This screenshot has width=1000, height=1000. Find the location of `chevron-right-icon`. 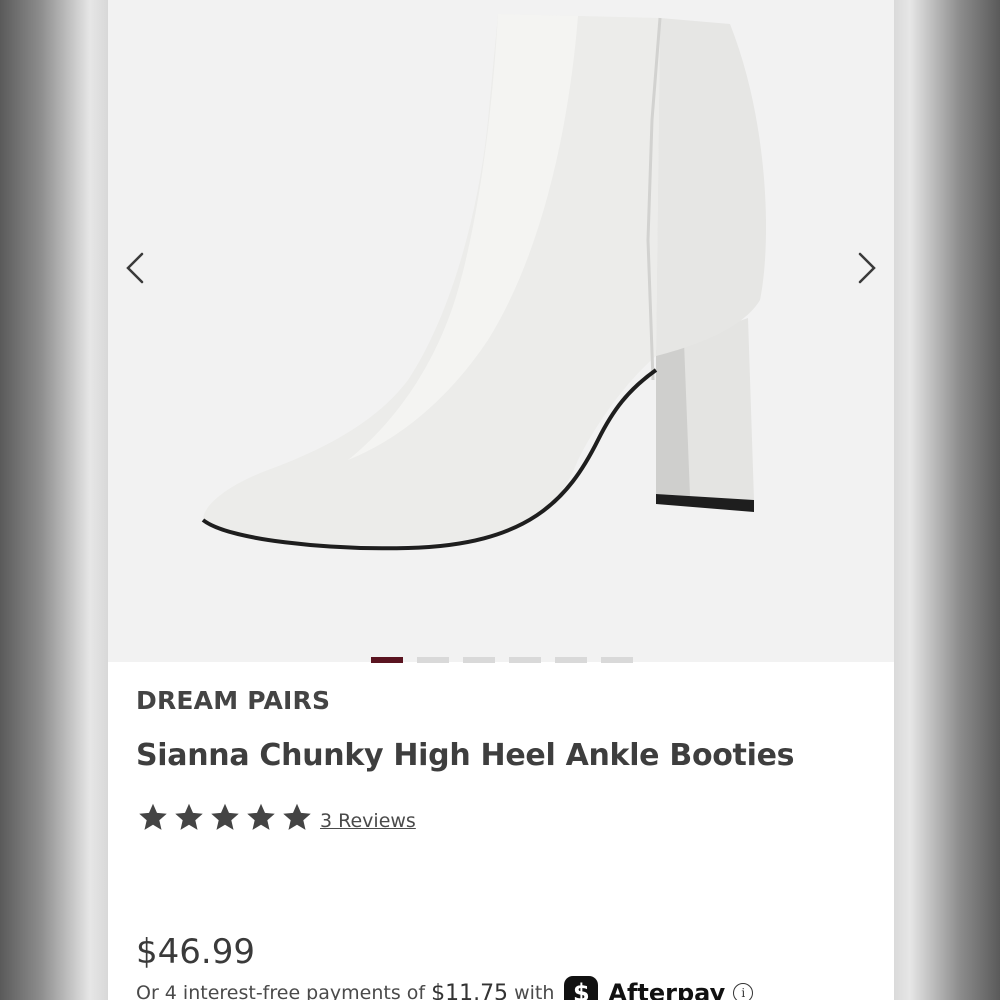

chevron-right-icon is located at coordinates (867, 268).